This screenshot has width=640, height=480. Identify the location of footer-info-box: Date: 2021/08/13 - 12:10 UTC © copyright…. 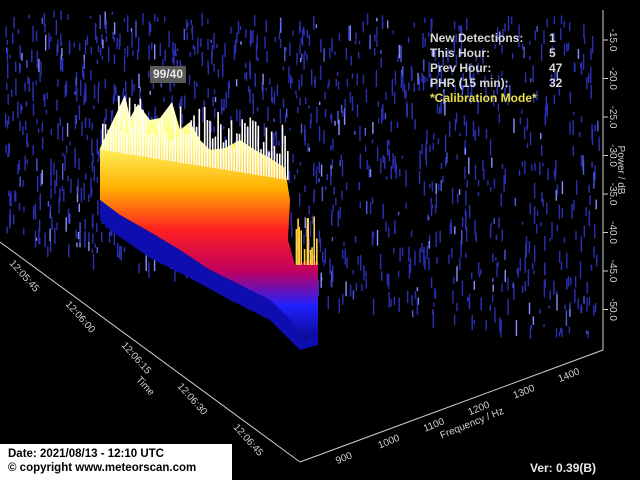
(116, 462).